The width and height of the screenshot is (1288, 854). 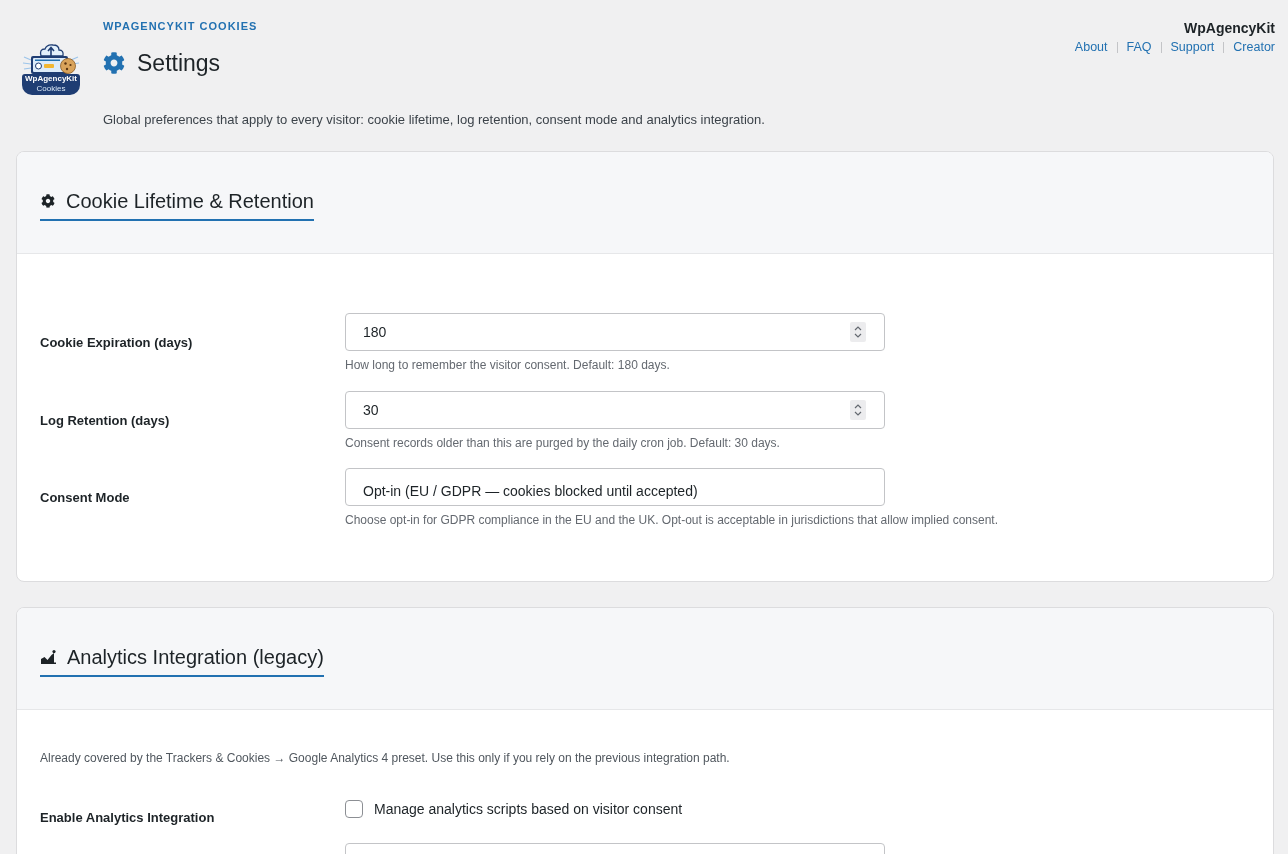 What do you see at coordinates (114, 63) in the screenshot?
I see `settings-icon` at bounding box center [114, 63].